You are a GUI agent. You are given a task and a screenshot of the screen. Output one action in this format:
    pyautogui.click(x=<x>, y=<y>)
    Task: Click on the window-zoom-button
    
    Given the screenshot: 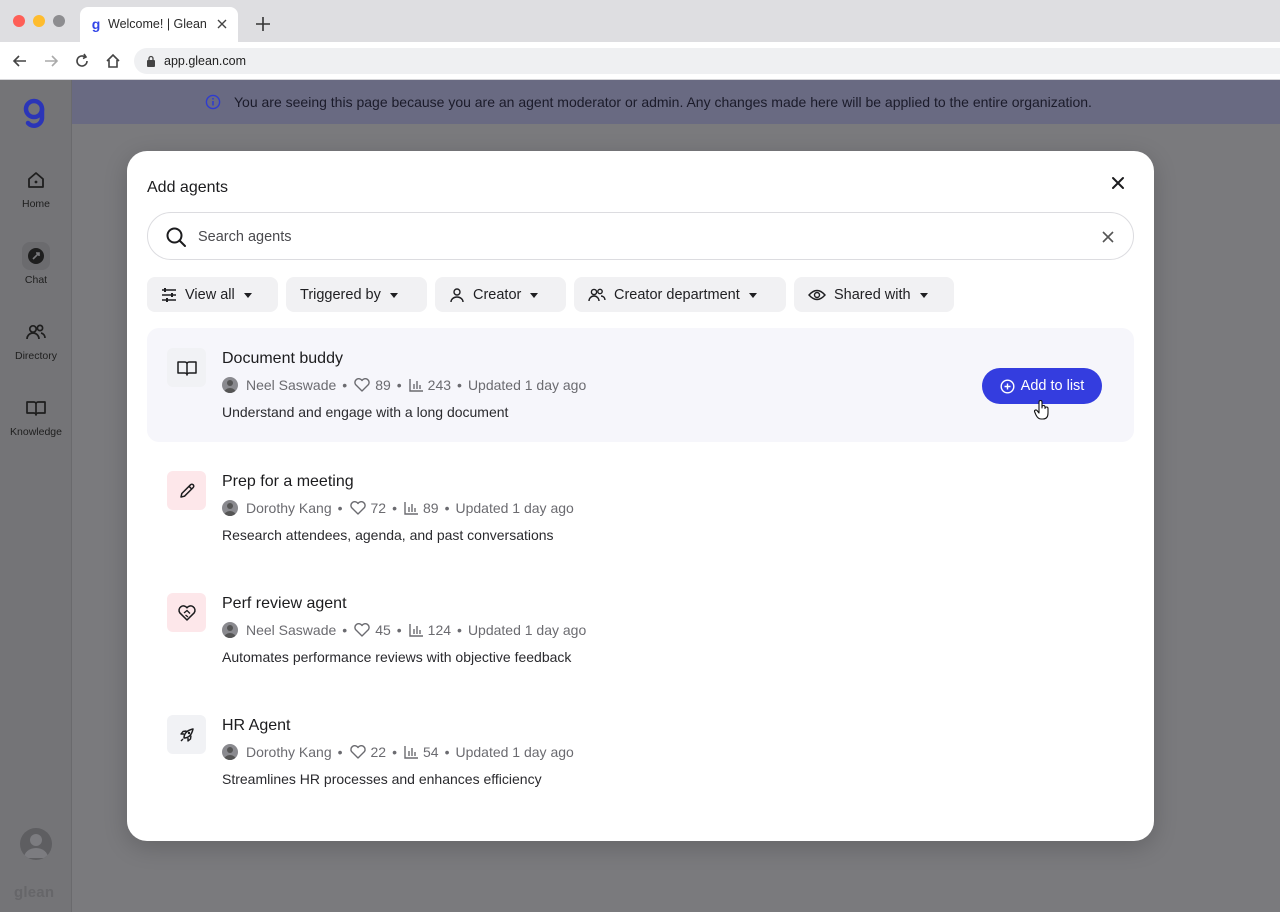 What is the action you would take?
    pyautogui.click(x=59, y=21)
    